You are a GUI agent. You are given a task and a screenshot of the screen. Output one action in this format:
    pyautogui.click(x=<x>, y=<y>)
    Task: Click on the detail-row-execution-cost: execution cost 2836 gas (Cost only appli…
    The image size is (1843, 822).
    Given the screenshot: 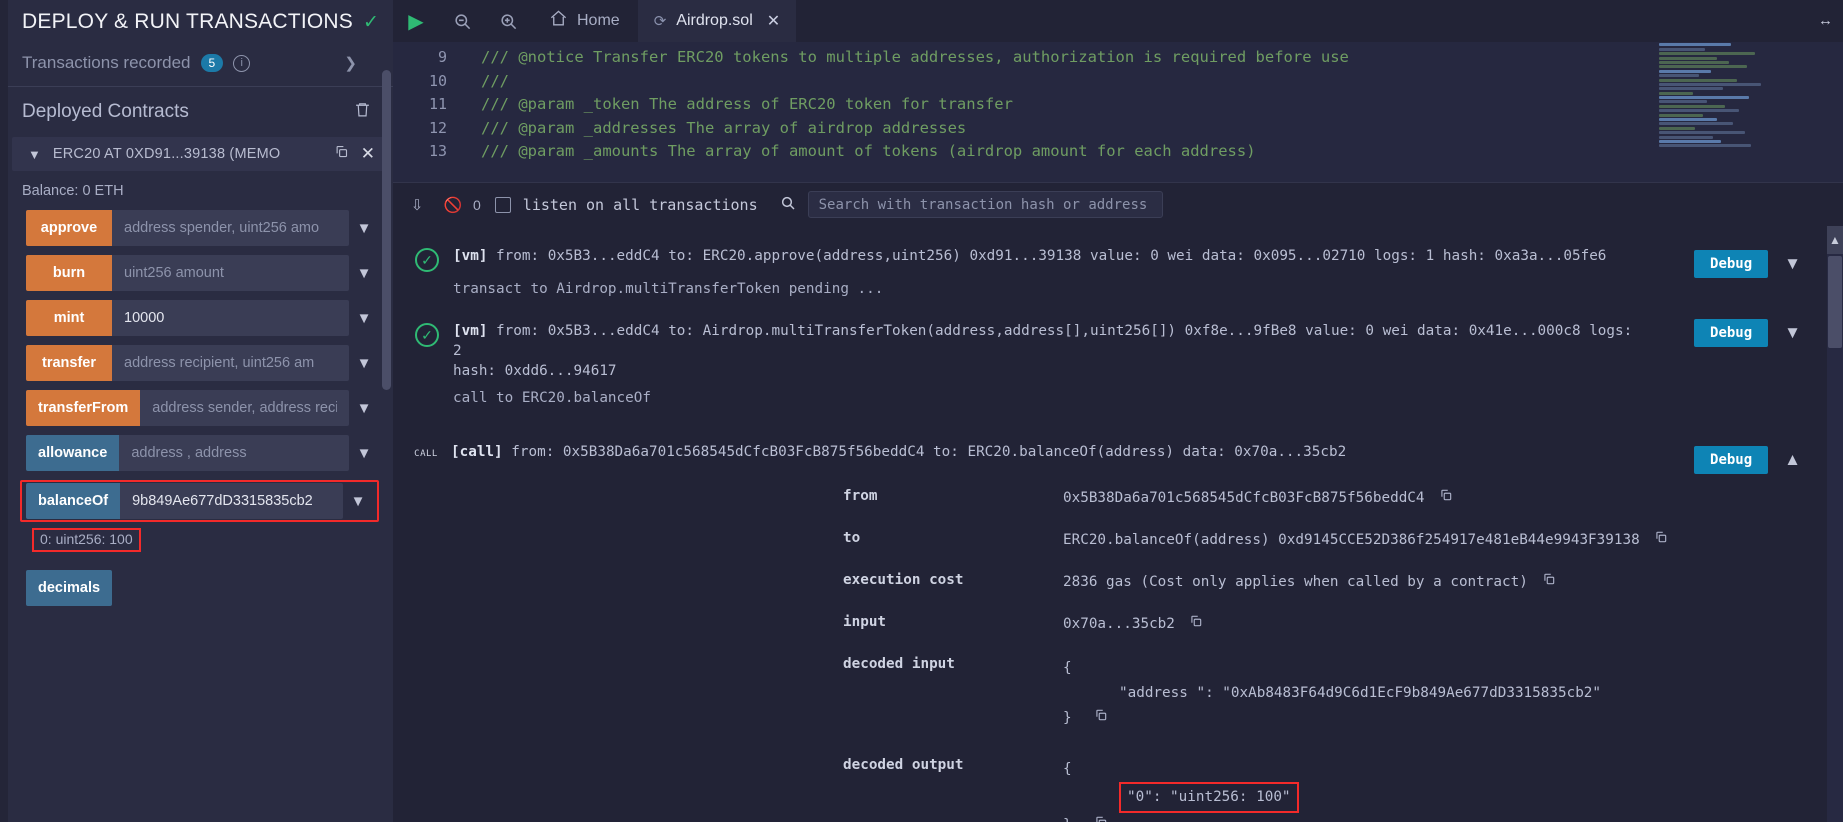 What is the action you would take?
    pyautogui.click(x=1118, y=582)
    